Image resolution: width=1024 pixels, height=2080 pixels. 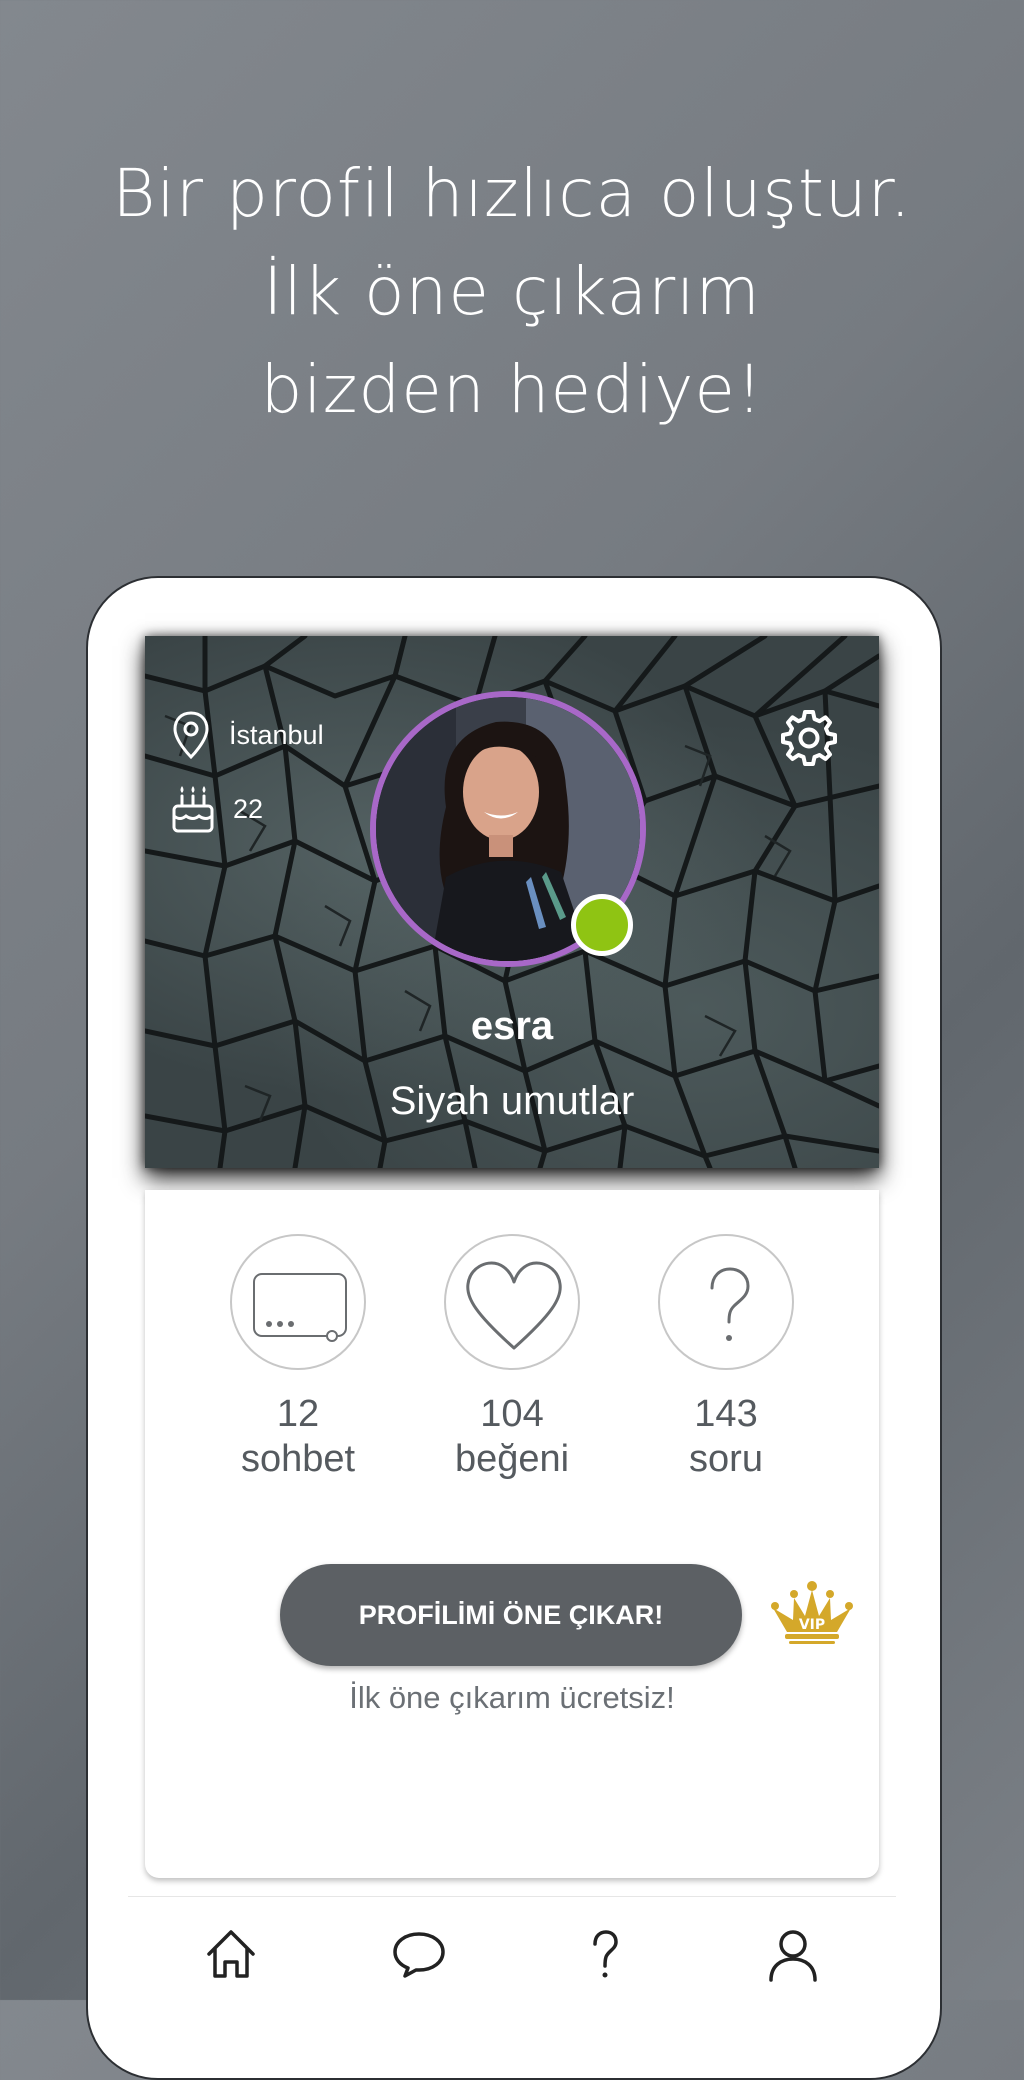 I want to click on headline-line-3: bizden hediye!, so click(x=512, y=389).